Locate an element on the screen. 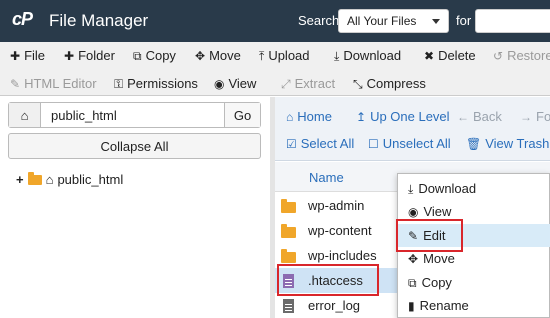 The image size is (550, 318). view-button: ◉ View is located at coordinates (235, 83).